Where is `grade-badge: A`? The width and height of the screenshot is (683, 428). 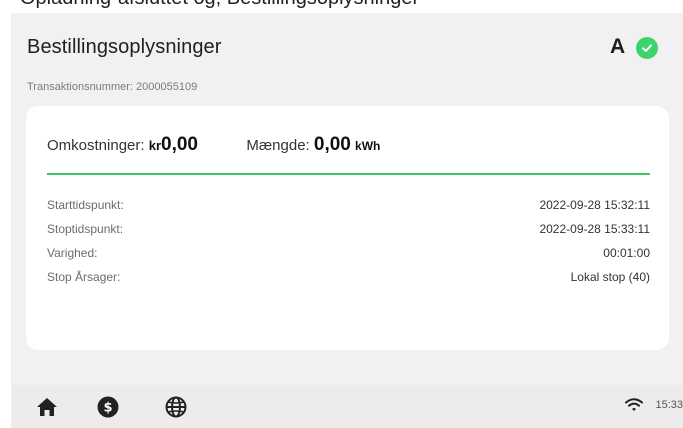 grade-badge: A is located at coordinates (618, 46).